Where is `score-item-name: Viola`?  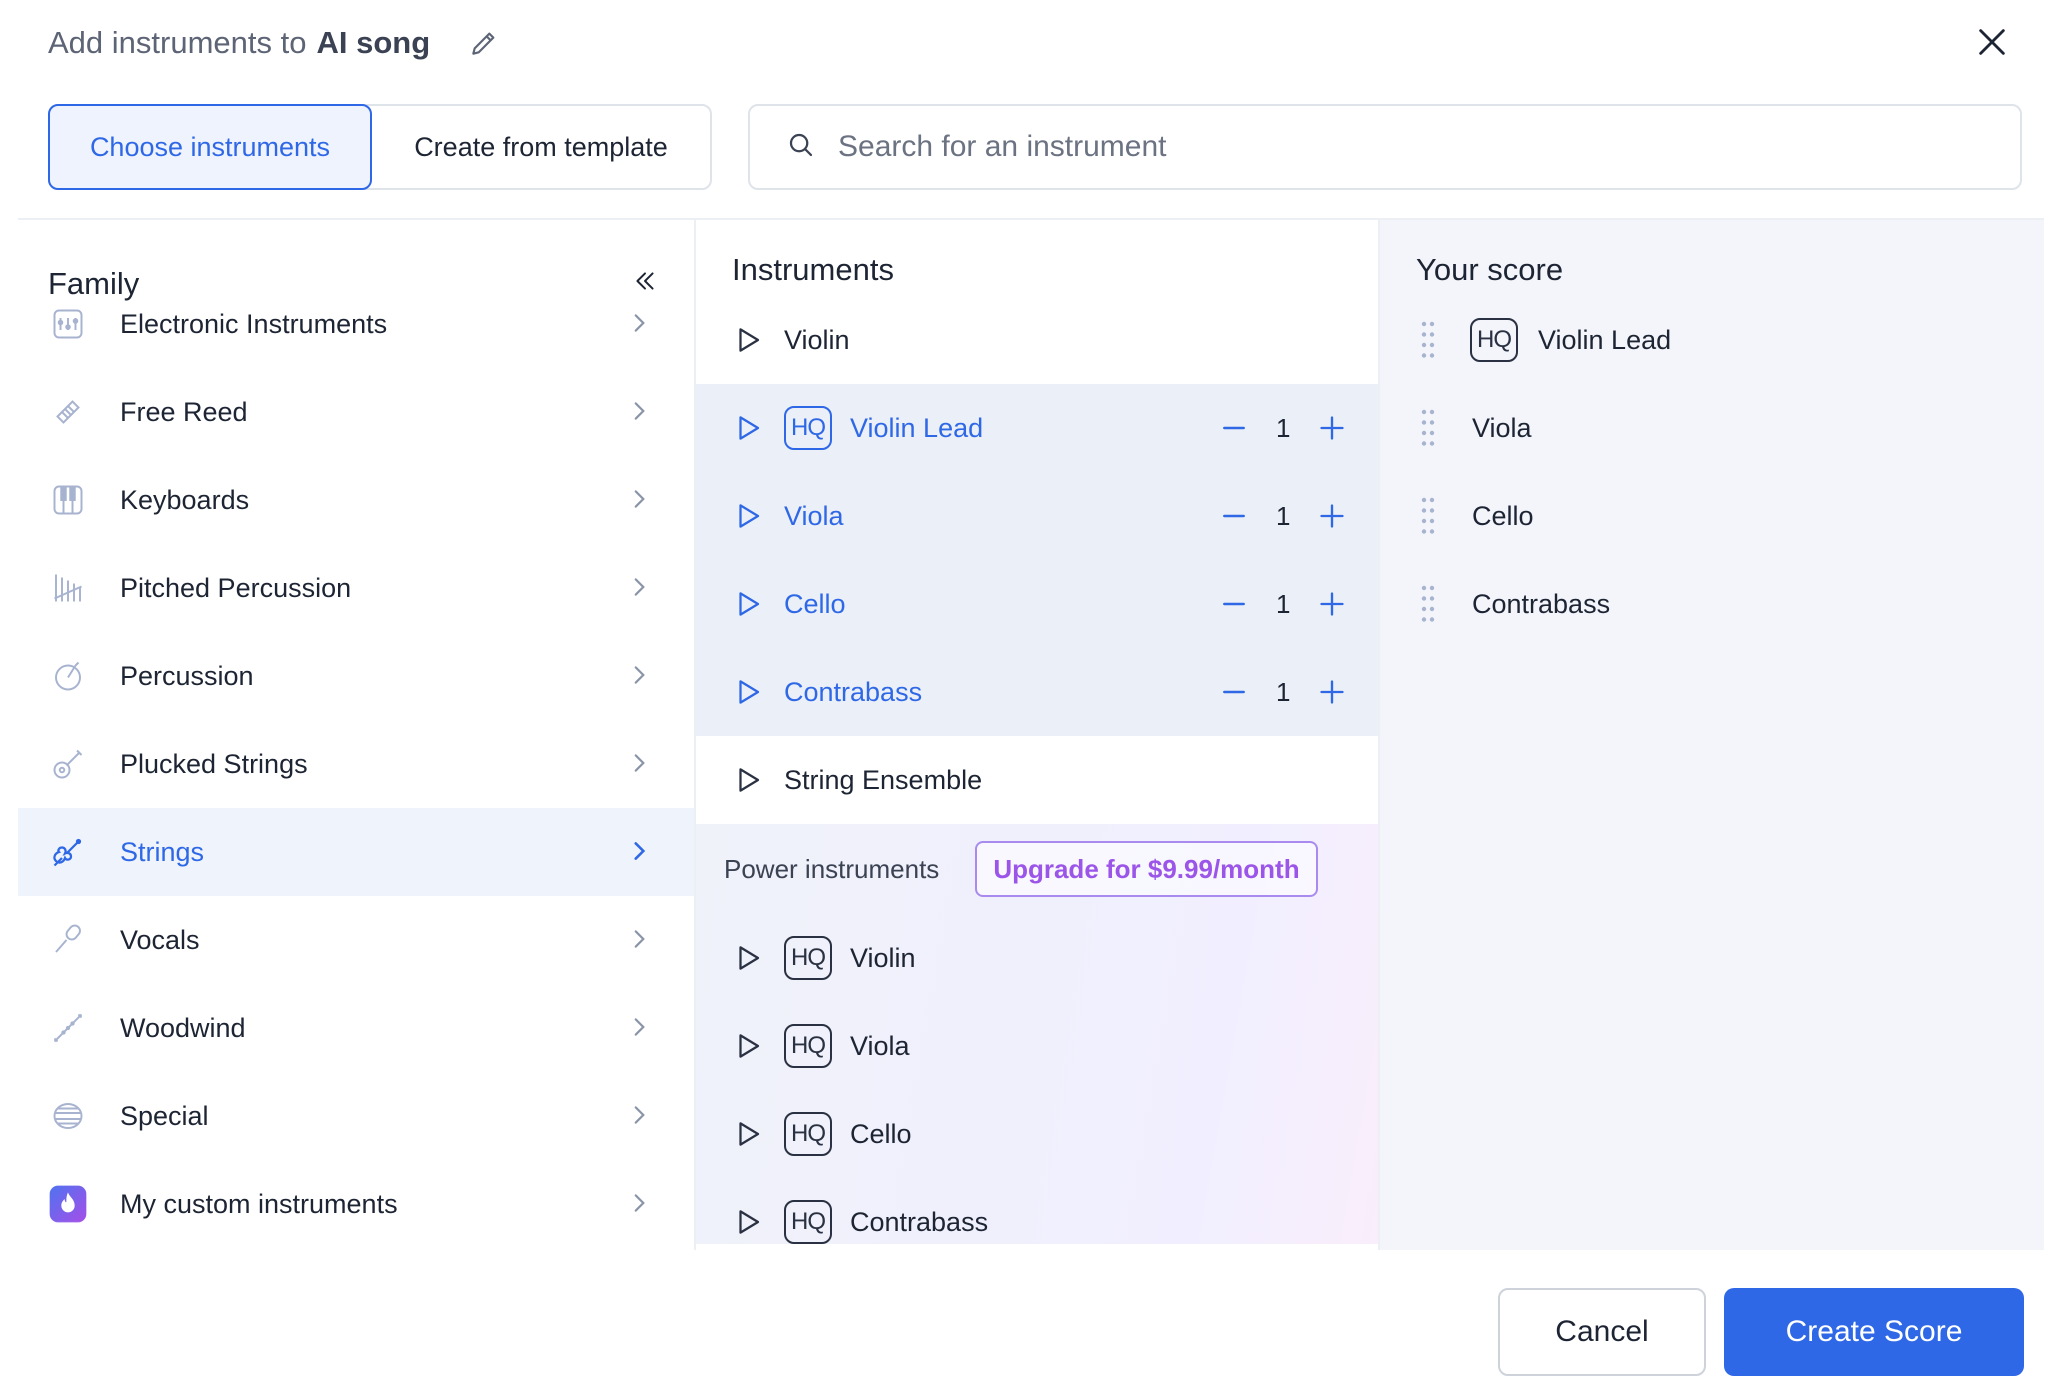
score-item-name: Viola is located at coordinates (1502, 427).